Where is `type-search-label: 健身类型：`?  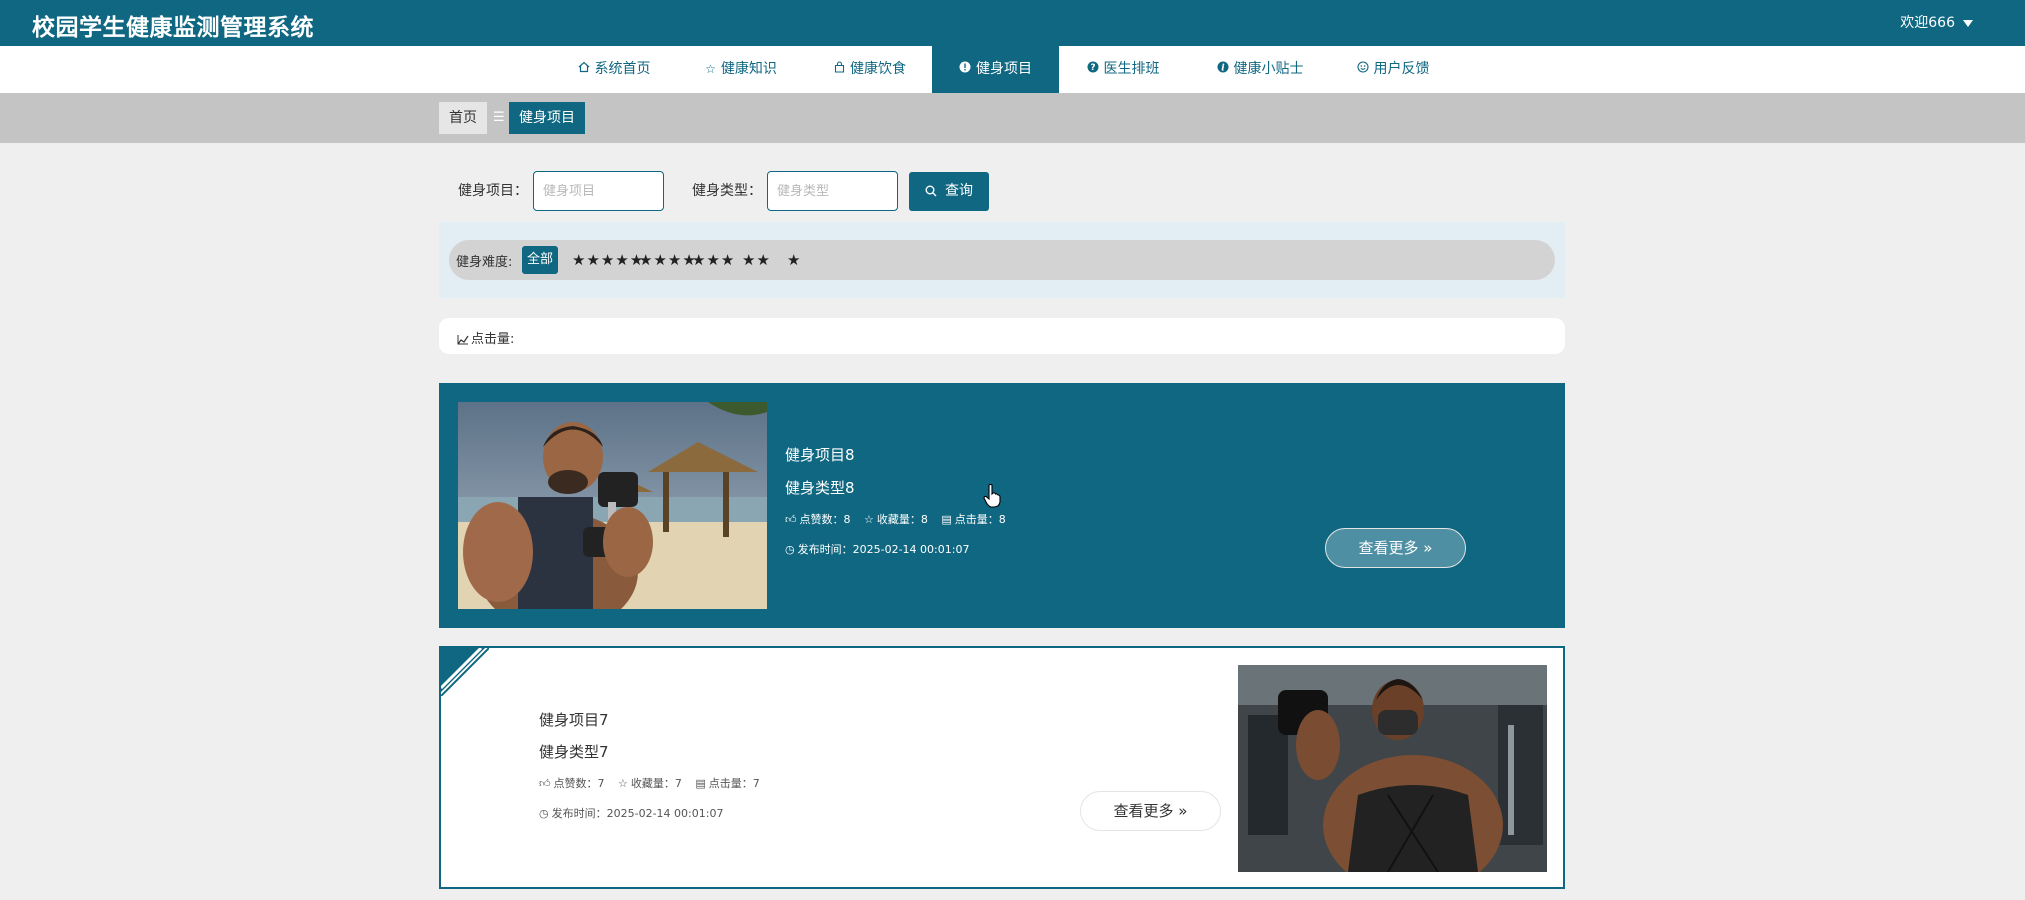
type-search-label: 健身类型： is located at coordinates (727, 191).